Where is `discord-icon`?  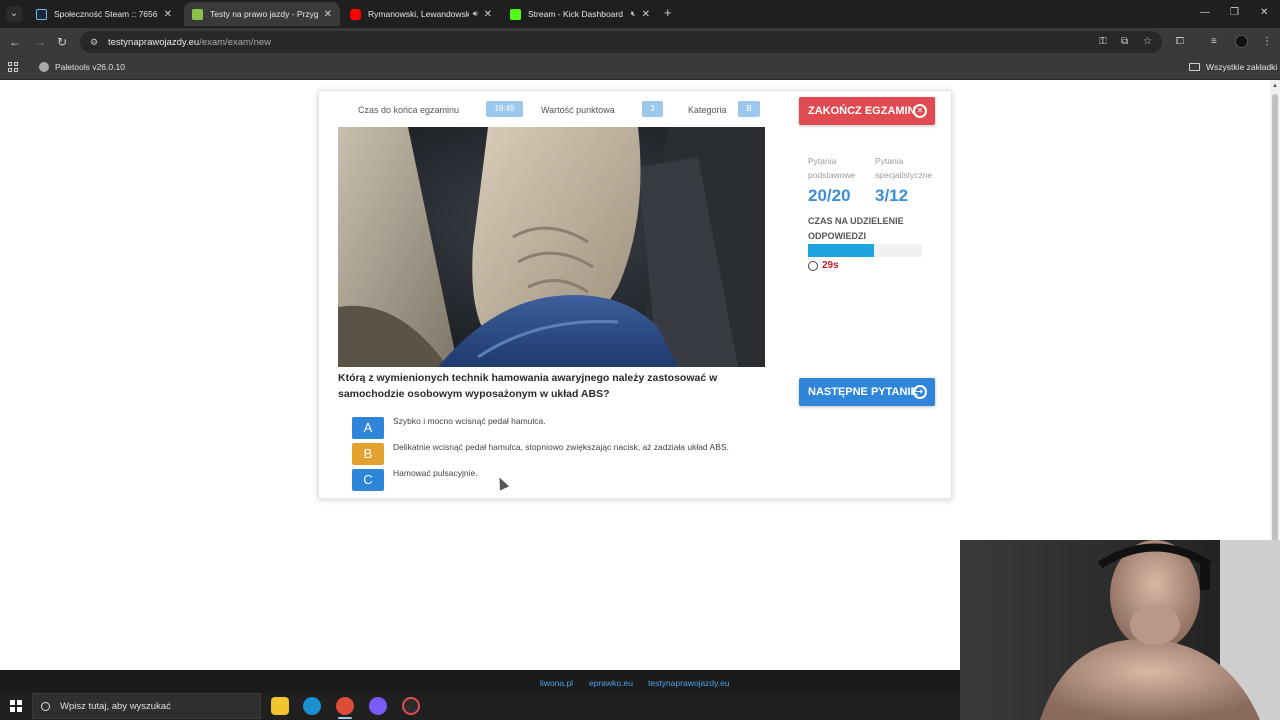
discord-icon is located at coordinates (378, 706).